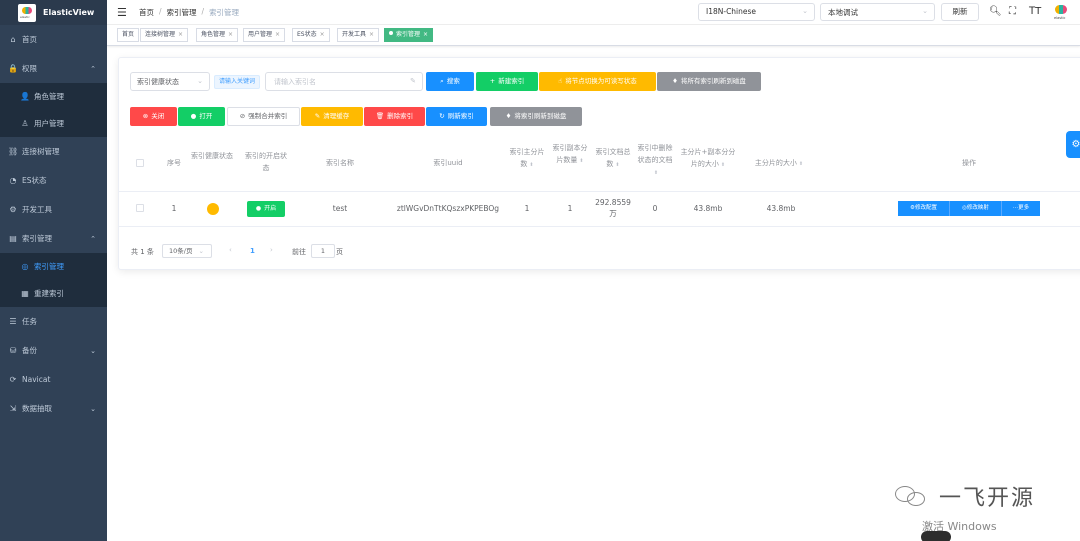 This screenshot has height=541, width=1080. Describe the element at coordinates (201, 116) in the screenshot. I see `open-index-button: ● 打开` at that location.